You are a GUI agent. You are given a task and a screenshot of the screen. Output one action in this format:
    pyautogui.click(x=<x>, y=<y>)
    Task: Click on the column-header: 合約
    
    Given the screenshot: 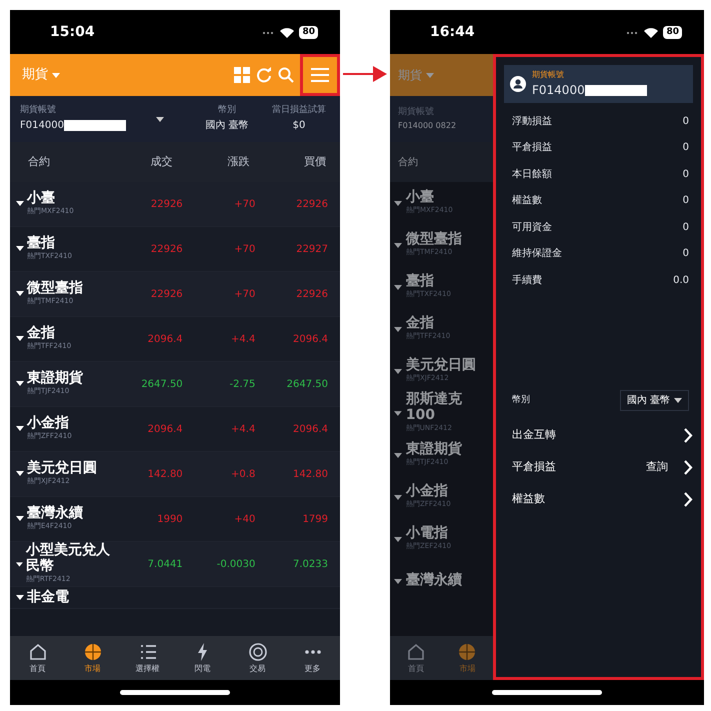 What is the action you would take?
    pyautogui.click(x=39, y=162)
    